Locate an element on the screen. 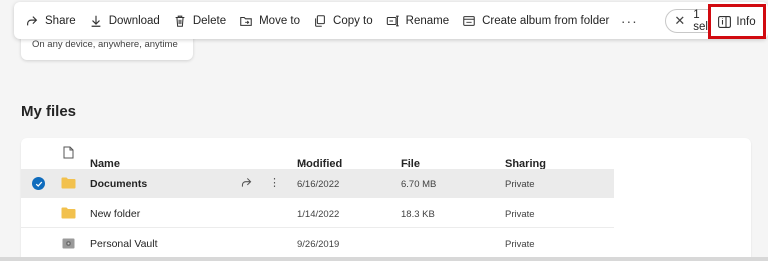  copy-to-button: Copy to is located at coordinates (342, 20).